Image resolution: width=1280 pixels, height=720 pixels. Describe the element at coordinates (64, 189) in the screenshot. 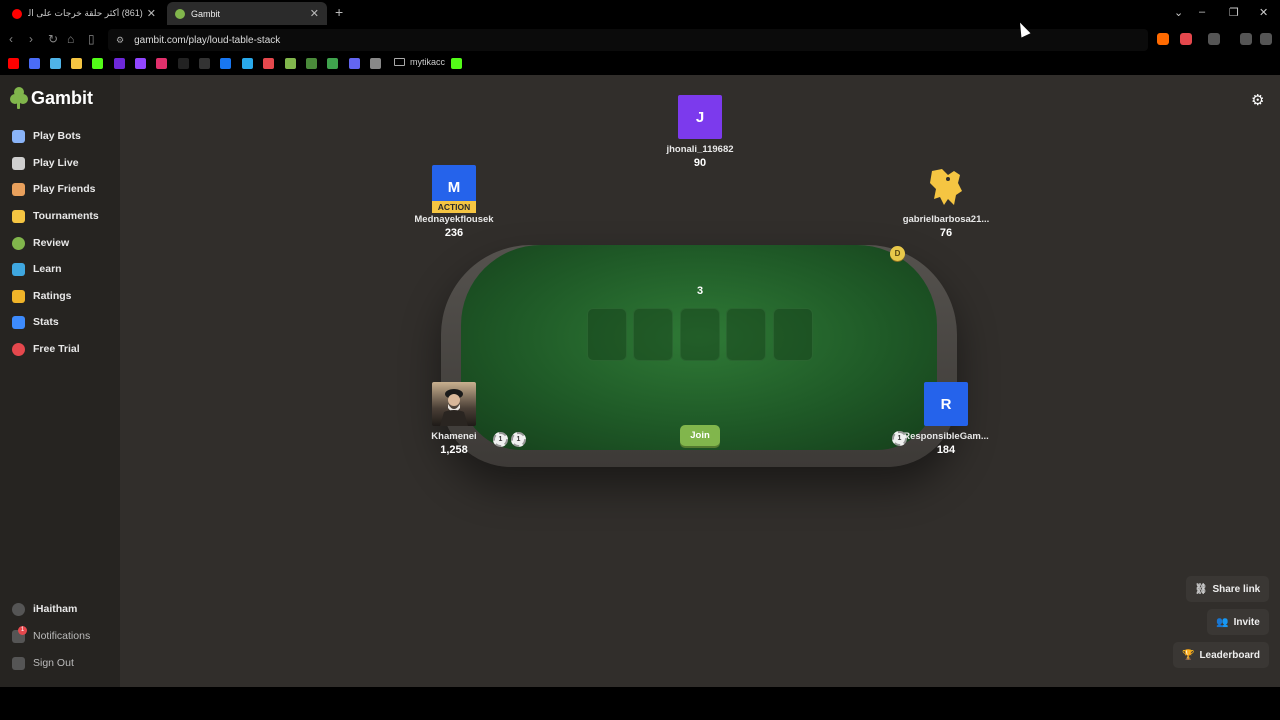

I see `sidebar-item-label: Play Friends` at that location.